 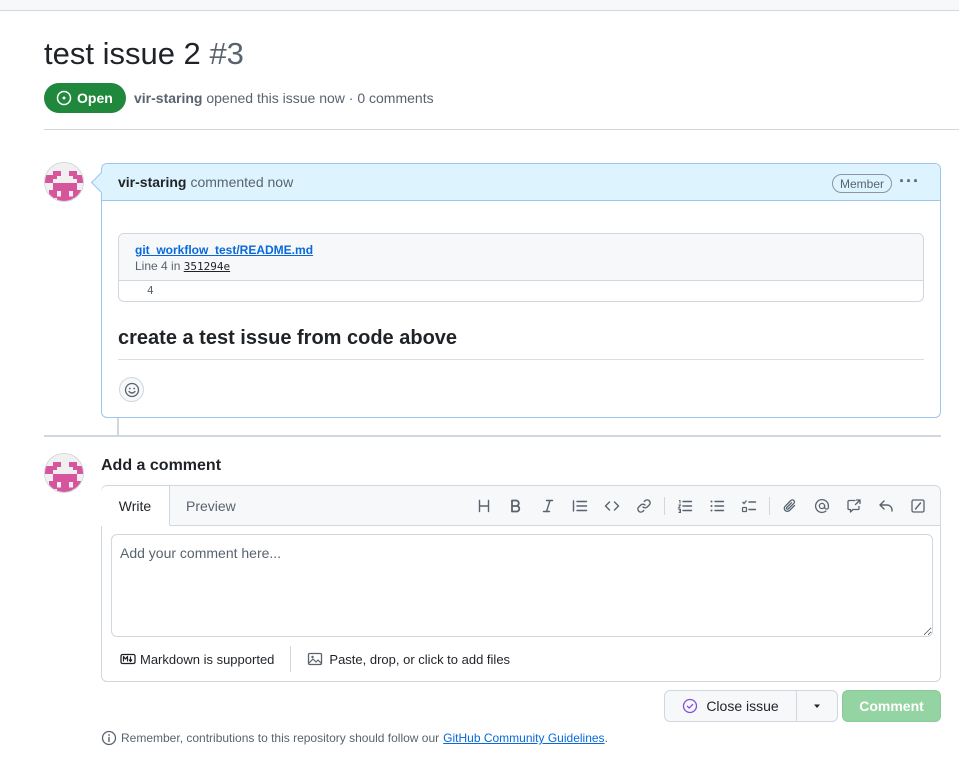 I want to click on comment-timestamp: commented now, so click(x=241, y=182).